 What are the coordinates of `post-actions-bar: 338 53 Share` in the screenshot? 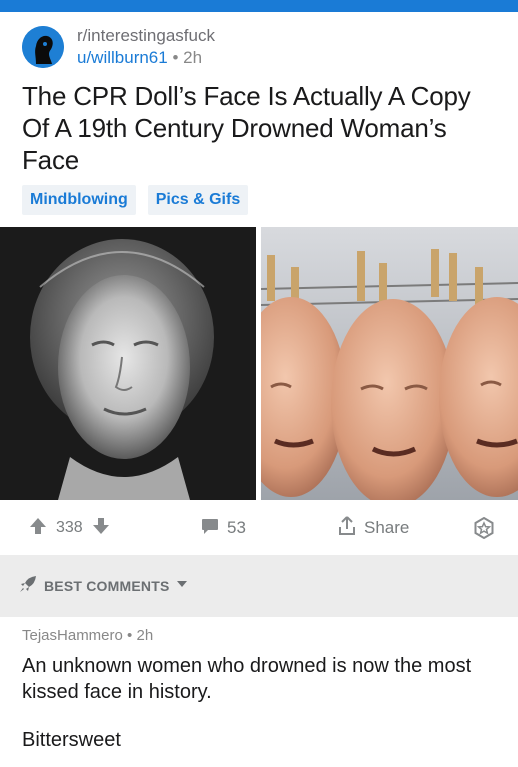 It's located at (259, 528).